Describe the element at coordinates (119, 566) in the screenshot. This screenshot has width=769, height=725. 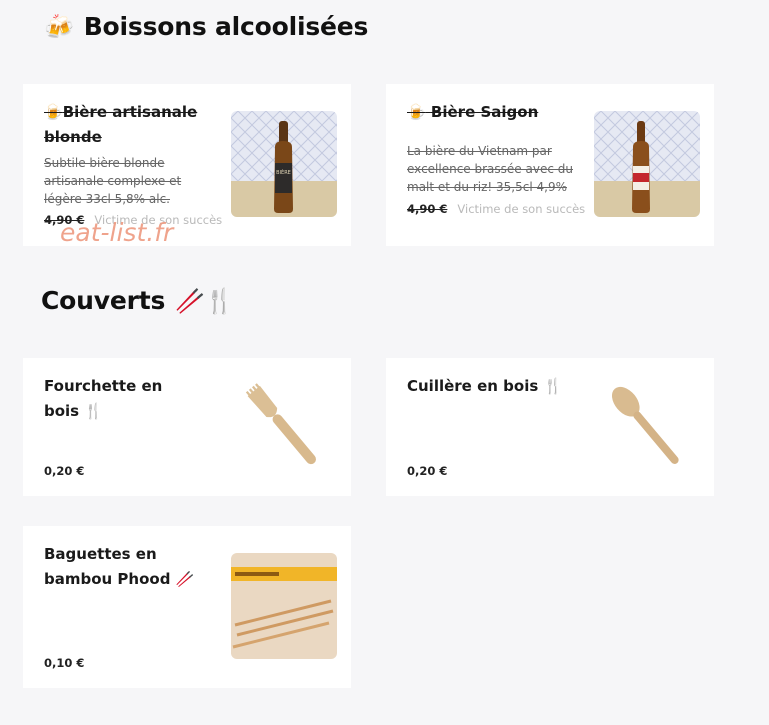
I see `product-name: Baguettes en bambou Phood 🥢` at that location.